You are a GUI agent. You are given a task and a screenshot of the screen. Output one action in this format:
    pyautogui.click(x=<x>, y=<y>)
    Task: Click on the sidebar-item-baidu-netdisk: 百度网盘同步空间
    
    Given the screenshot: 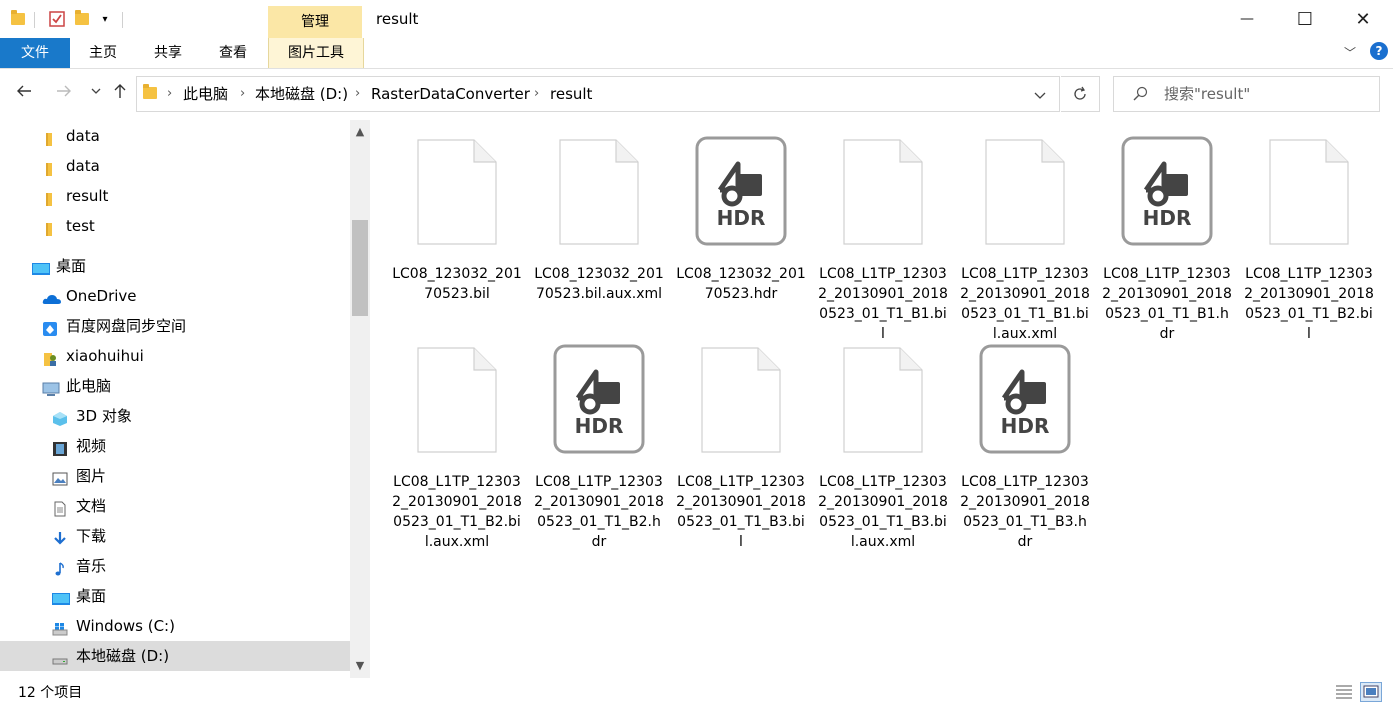 What is the action you would take?
    pyautogui.click(x=192, y=326)
    